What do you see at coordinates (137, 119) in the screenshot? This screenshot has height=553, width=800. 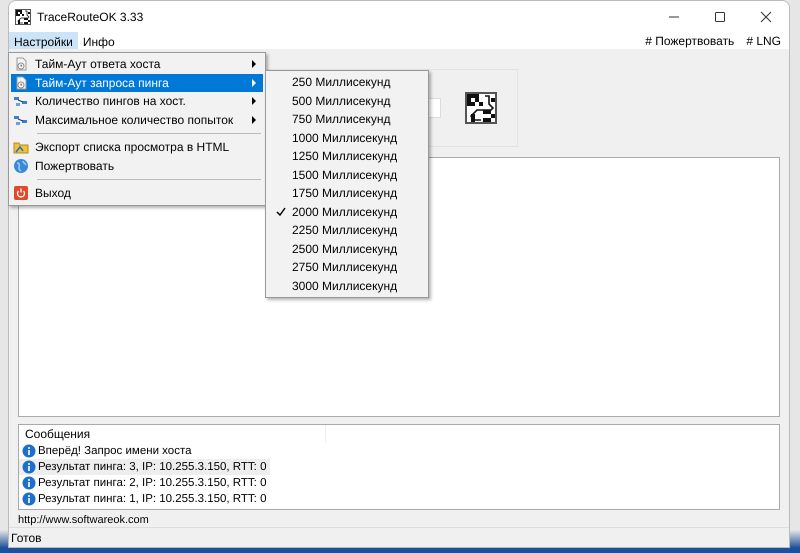 I see `menu-item: Максимальное количество попыток` at bounding box center [137, 119].